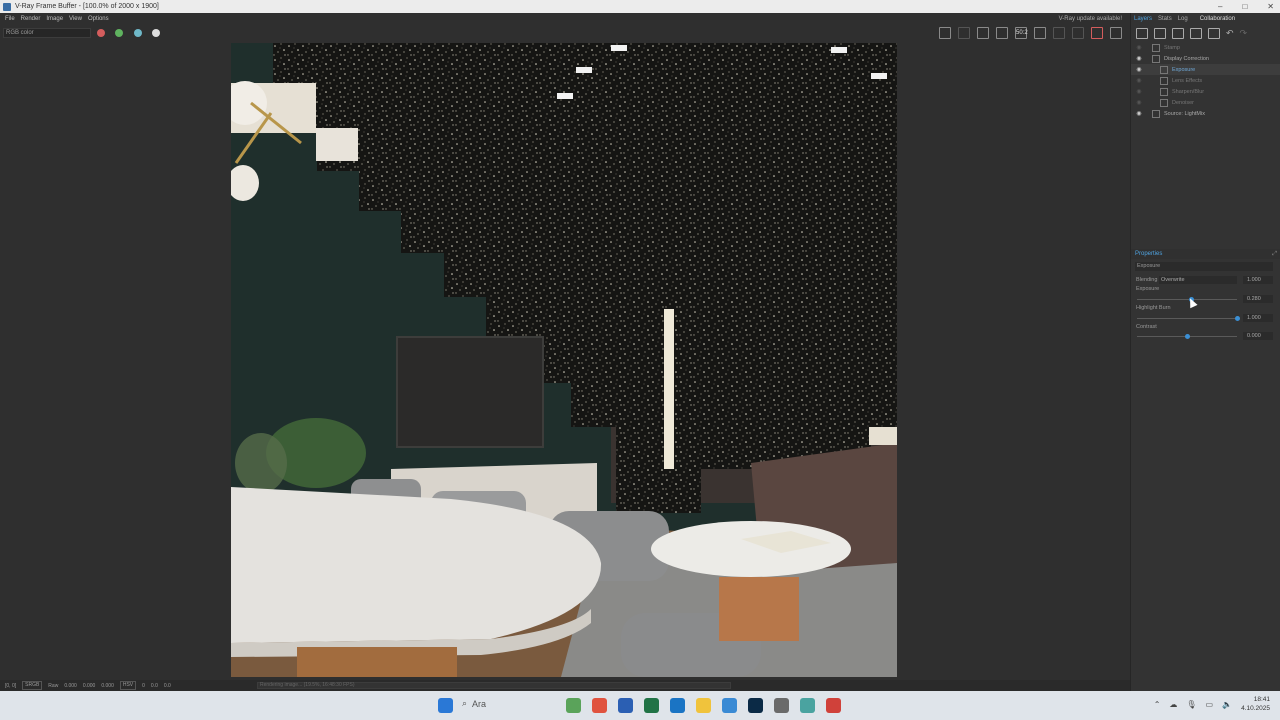 The image size is (1280, 720). I want to click on blending-amount: 1.000, so click(1258, 280).